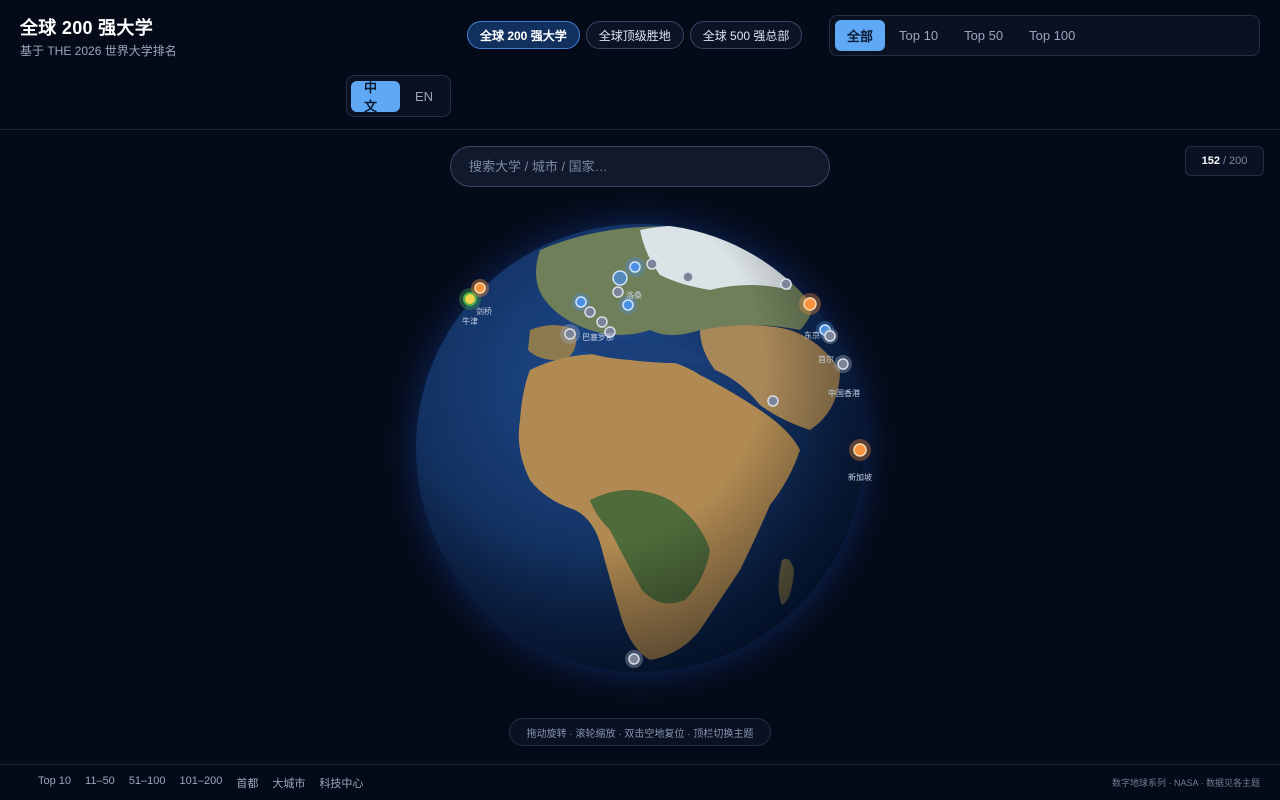 The width and height of the screenshot is (1280, 800). I want to click on legend-101-200: 101–200, so click(201, 781).